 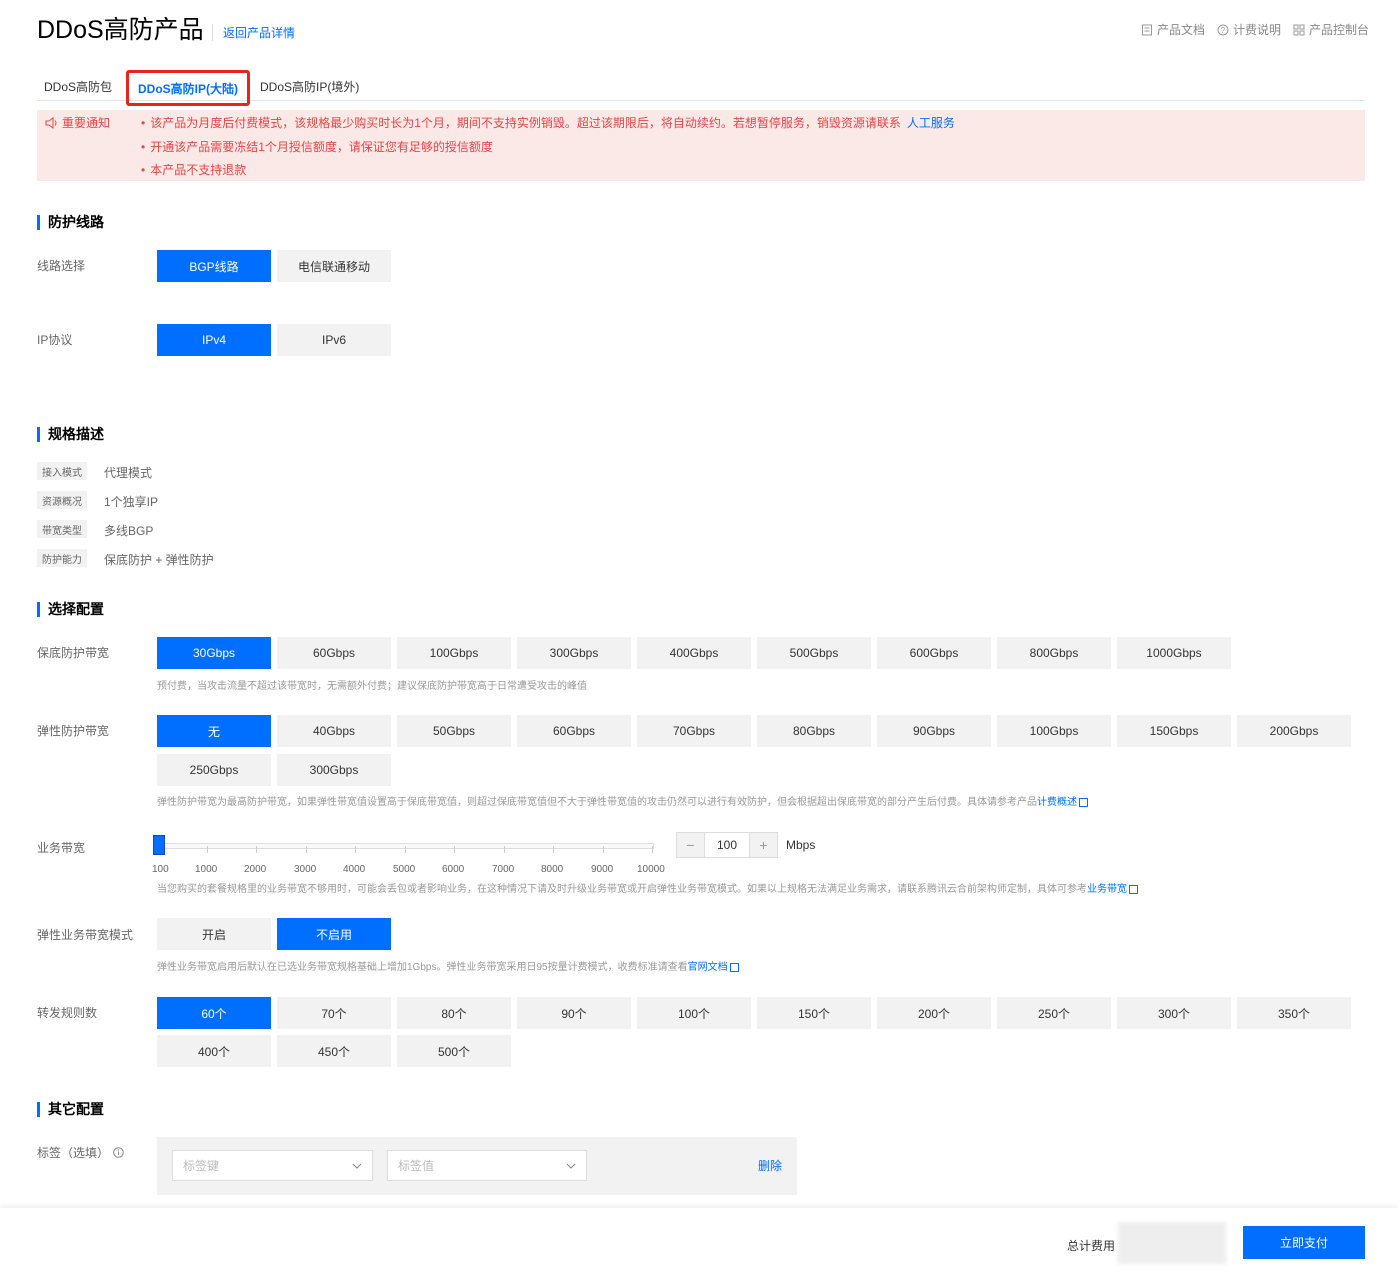 What do you see at coordinates (214, 266) in the screenshot?
I see `route-option-bgp: BGP线路` at bounding box center [214, 266].